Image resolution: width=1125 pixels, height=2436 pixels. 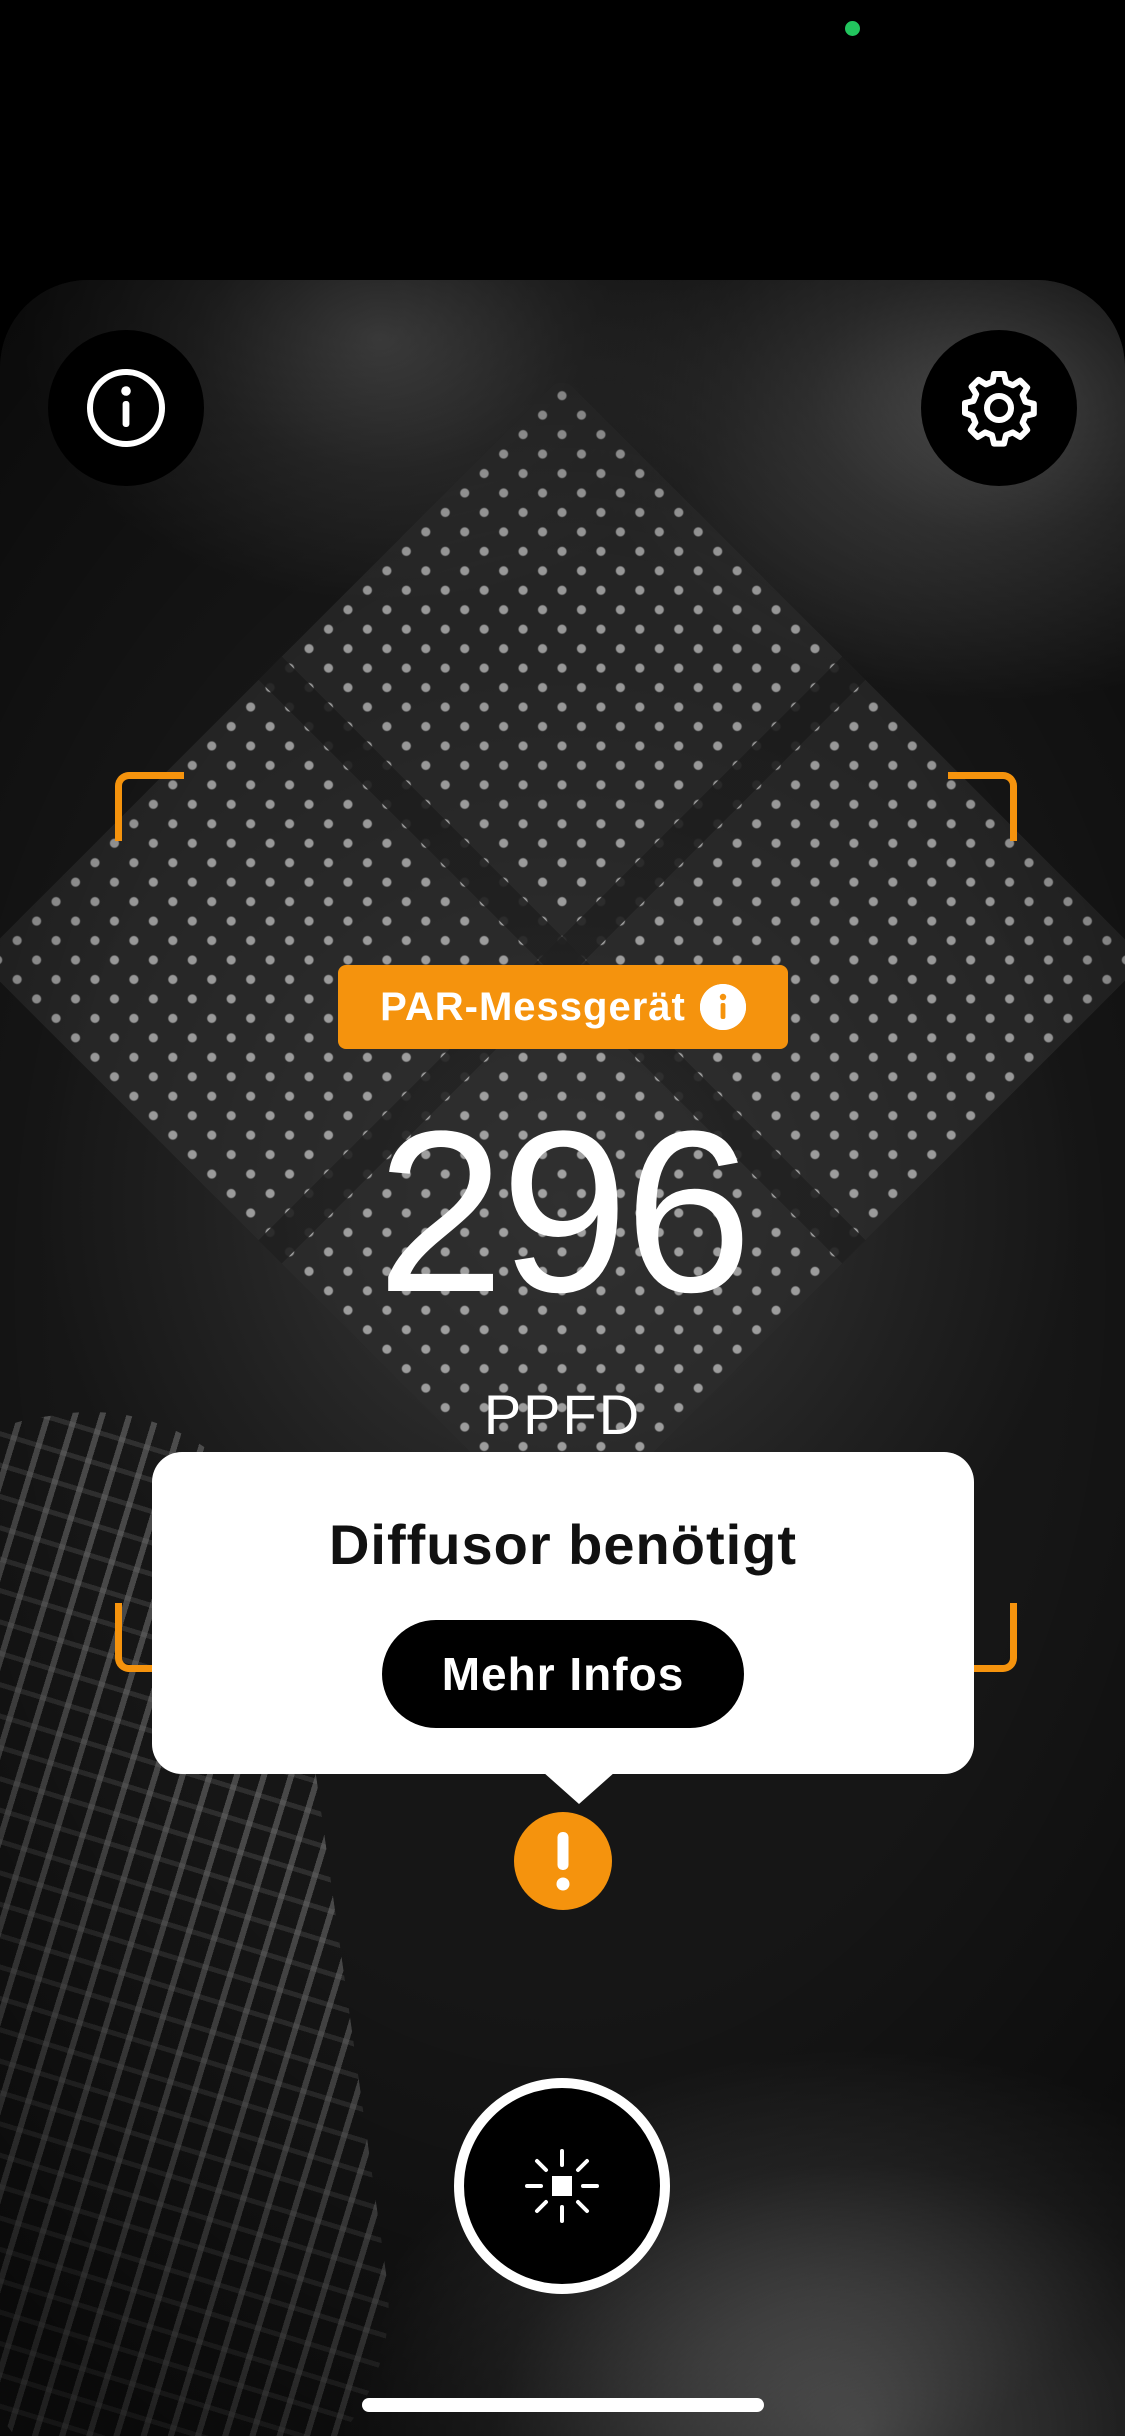 What do you see at coordinates (982, 806) in the screenshot?
I see `focus-bracket-top-right` at bounding box center [982, 806].